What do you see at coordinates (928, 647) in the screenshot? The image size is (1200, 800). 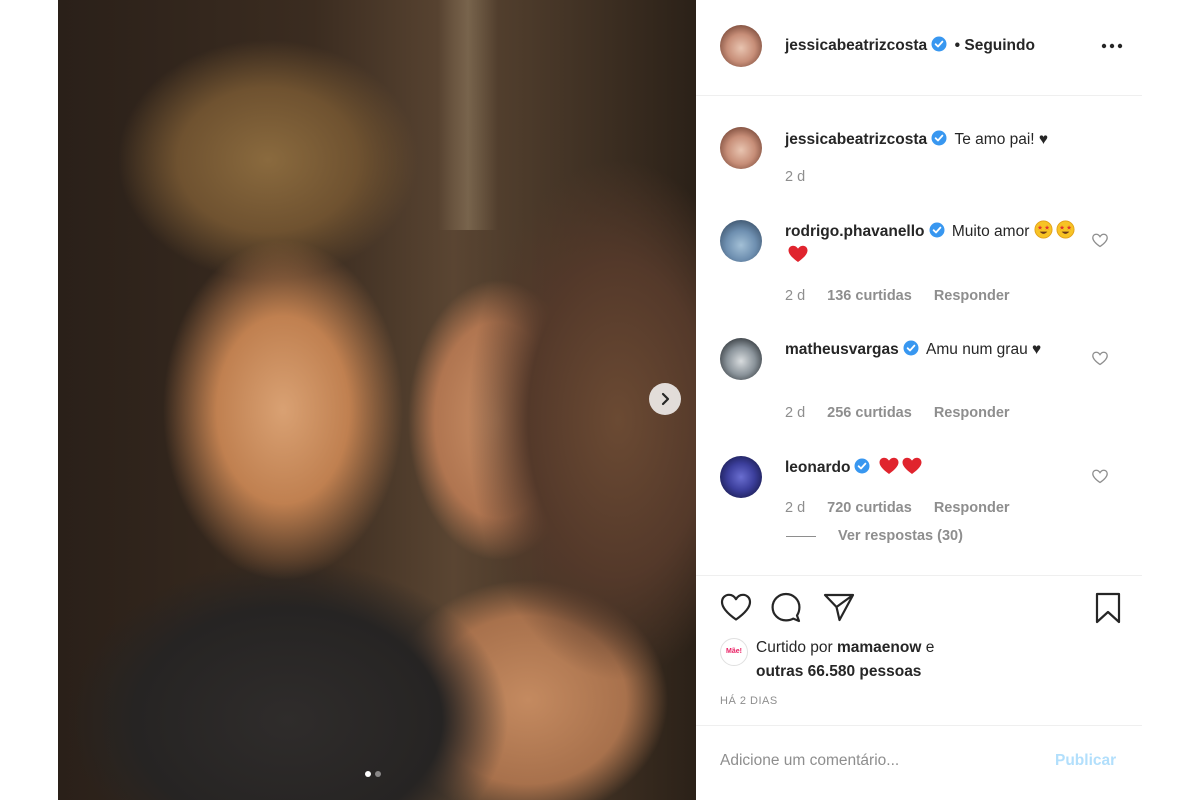 I see `liked-by-mid: e` at bounding box center [928, 647].